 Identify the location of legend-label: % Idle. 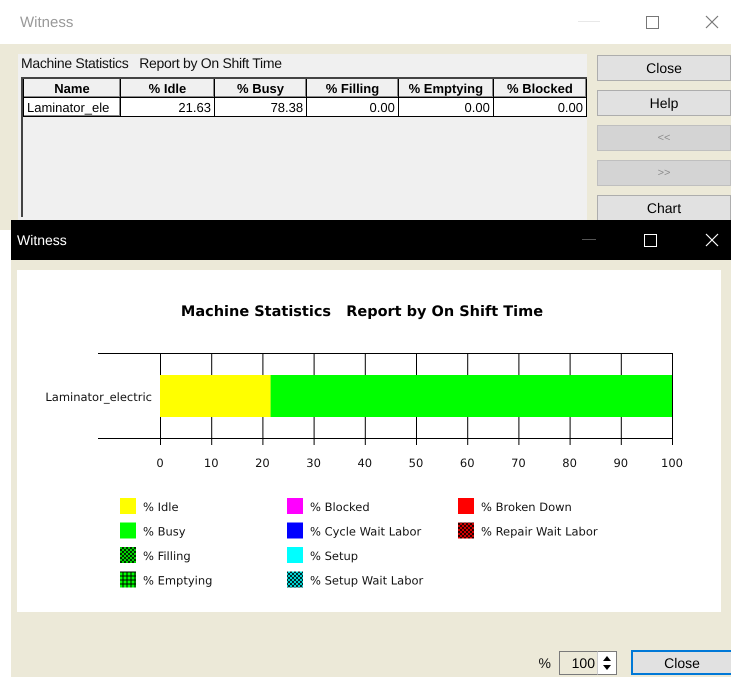
(161, 507).